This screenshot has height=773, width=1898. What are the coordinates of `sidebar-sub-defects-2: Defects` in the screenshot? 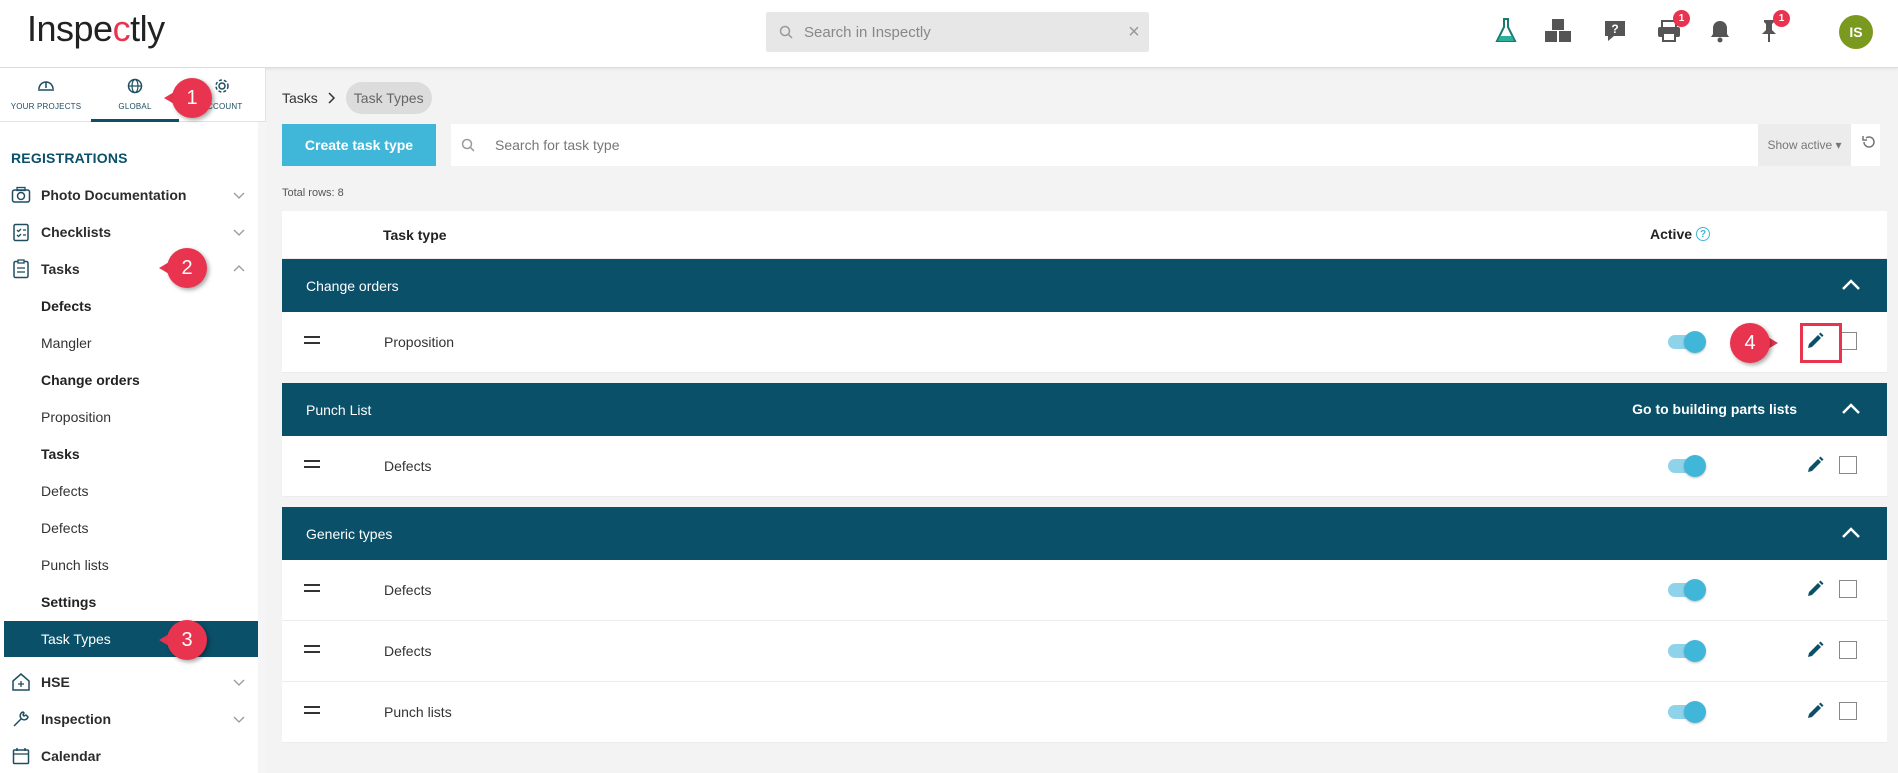 It's located at (129, 528).